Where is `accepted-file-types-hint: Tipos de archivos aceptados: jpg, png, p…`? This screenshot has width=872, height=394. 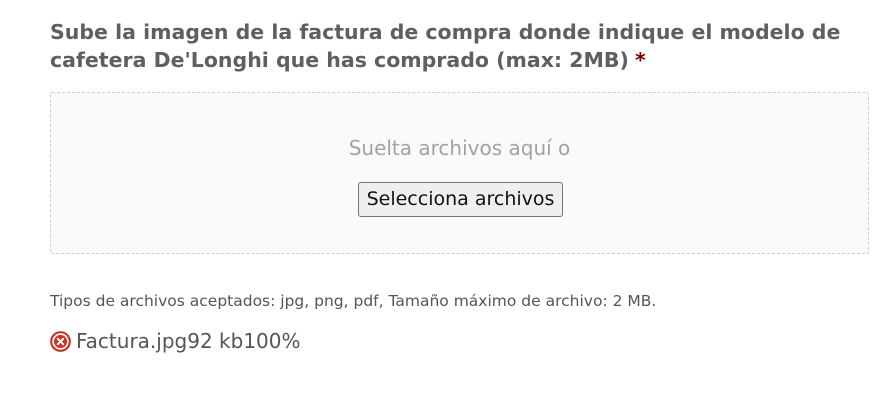 accepted-file-types-hint: Tipos de archivos aceptados: jpg, png, p… is located at coordinates (353, 301).